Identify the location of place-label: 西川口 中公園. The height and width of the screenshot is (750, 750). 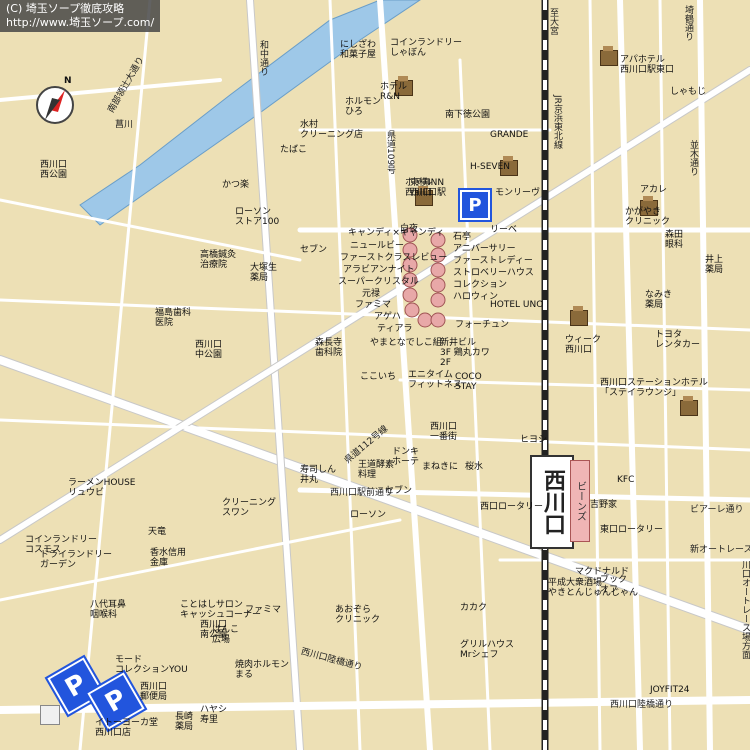
(208, 350).